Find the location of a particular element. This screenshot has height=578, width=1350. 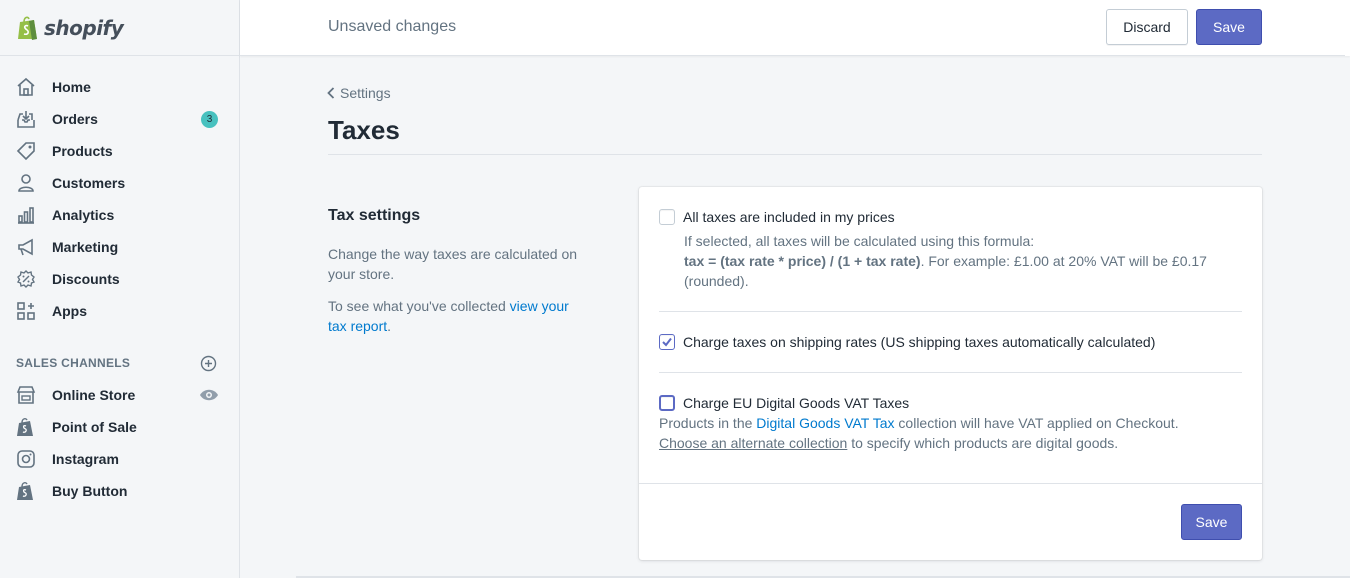

nav-item-customers: Customers is located at coordinates (119, 183).